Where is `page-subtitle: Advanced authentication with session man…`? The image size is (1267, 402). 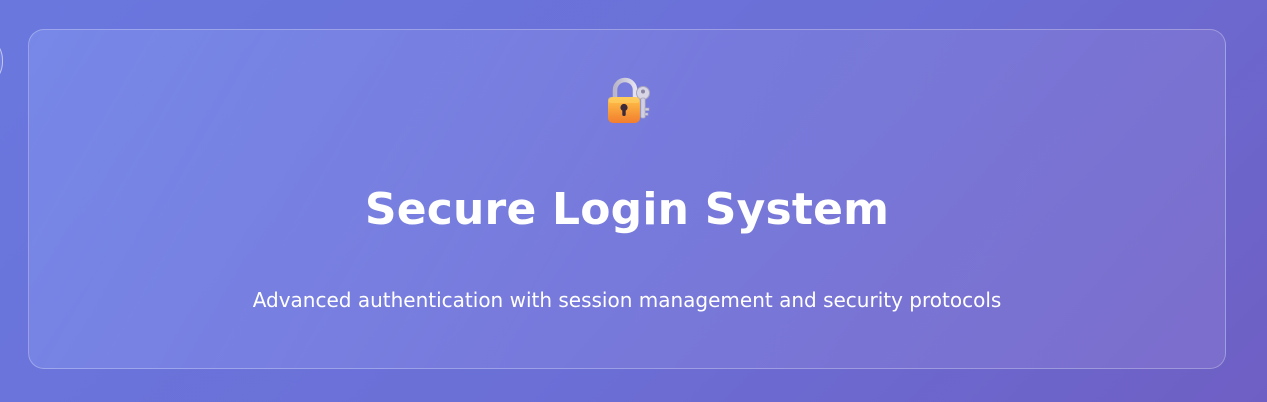
page-subtitle: Advanced authentication with session man… is located at coordinates (627, 300).